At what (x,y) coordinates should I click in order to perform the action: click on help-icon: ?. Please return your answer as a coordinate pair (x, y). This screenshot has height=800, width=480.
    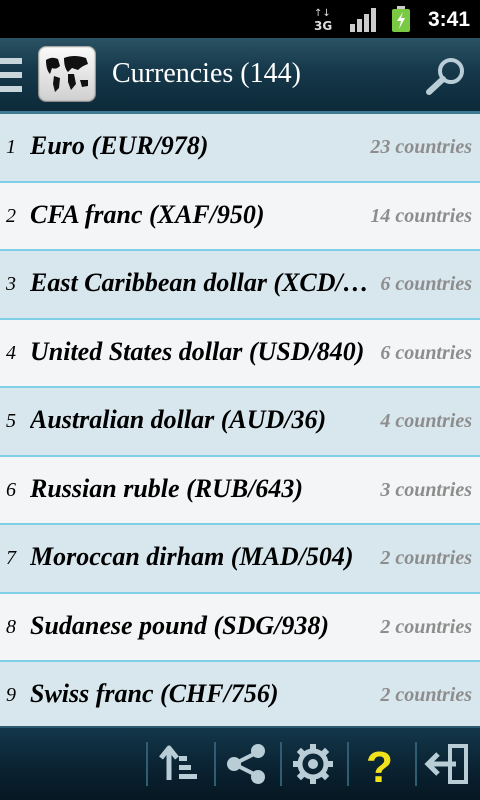
    Looking at the image, I should click on (380, 766).